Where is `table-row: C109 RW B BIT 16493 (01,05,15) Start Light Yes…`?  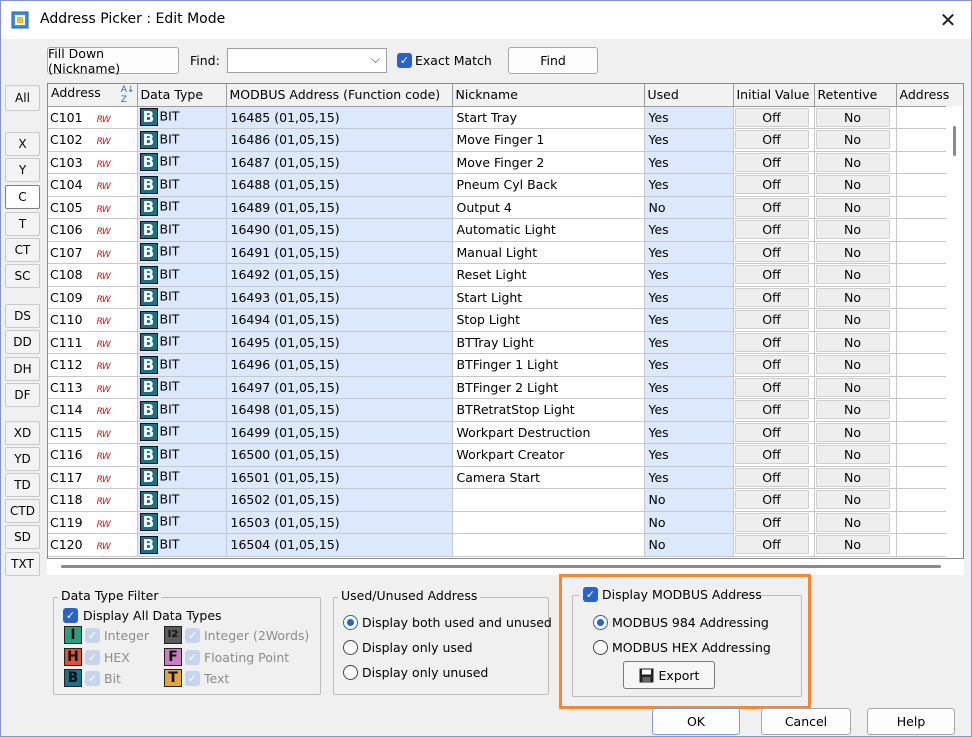 table-row: C109 RW B BIT 16493 (01,05,15) Start Light Yes… is located at coordinates (505, 297).